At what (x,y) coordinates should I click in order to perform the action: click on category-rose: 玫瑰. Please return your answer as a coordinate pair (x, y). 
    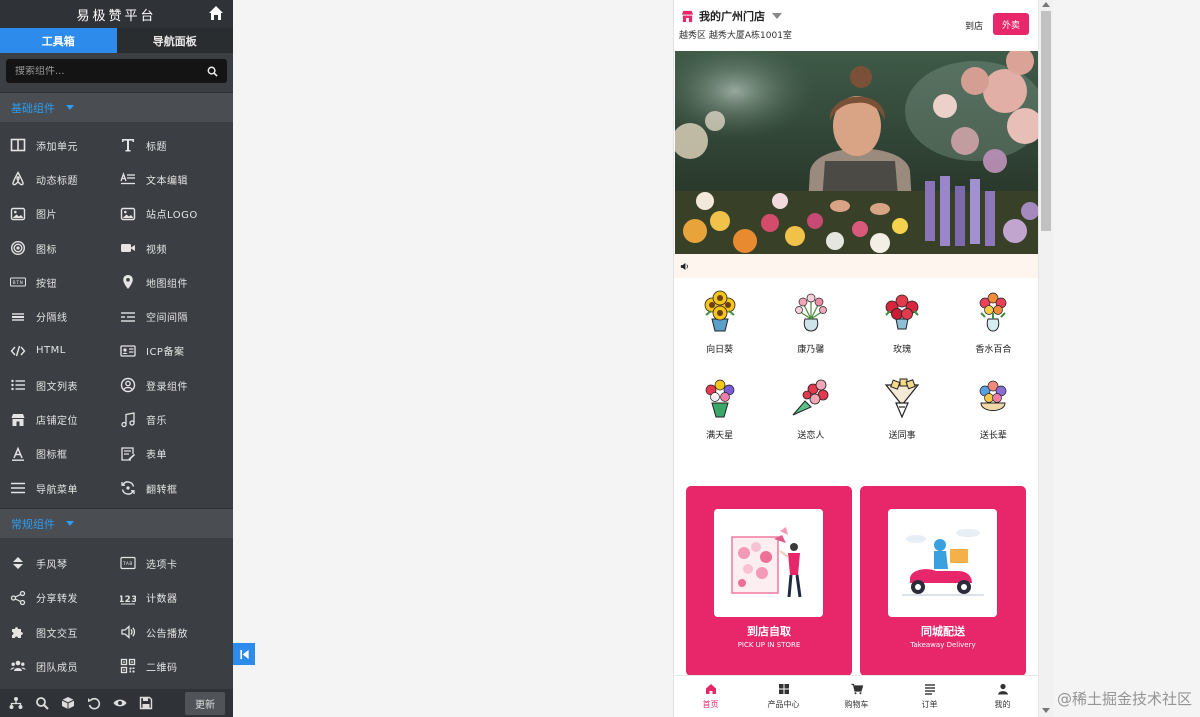
    Looking at the image, I should click on (902, 328).